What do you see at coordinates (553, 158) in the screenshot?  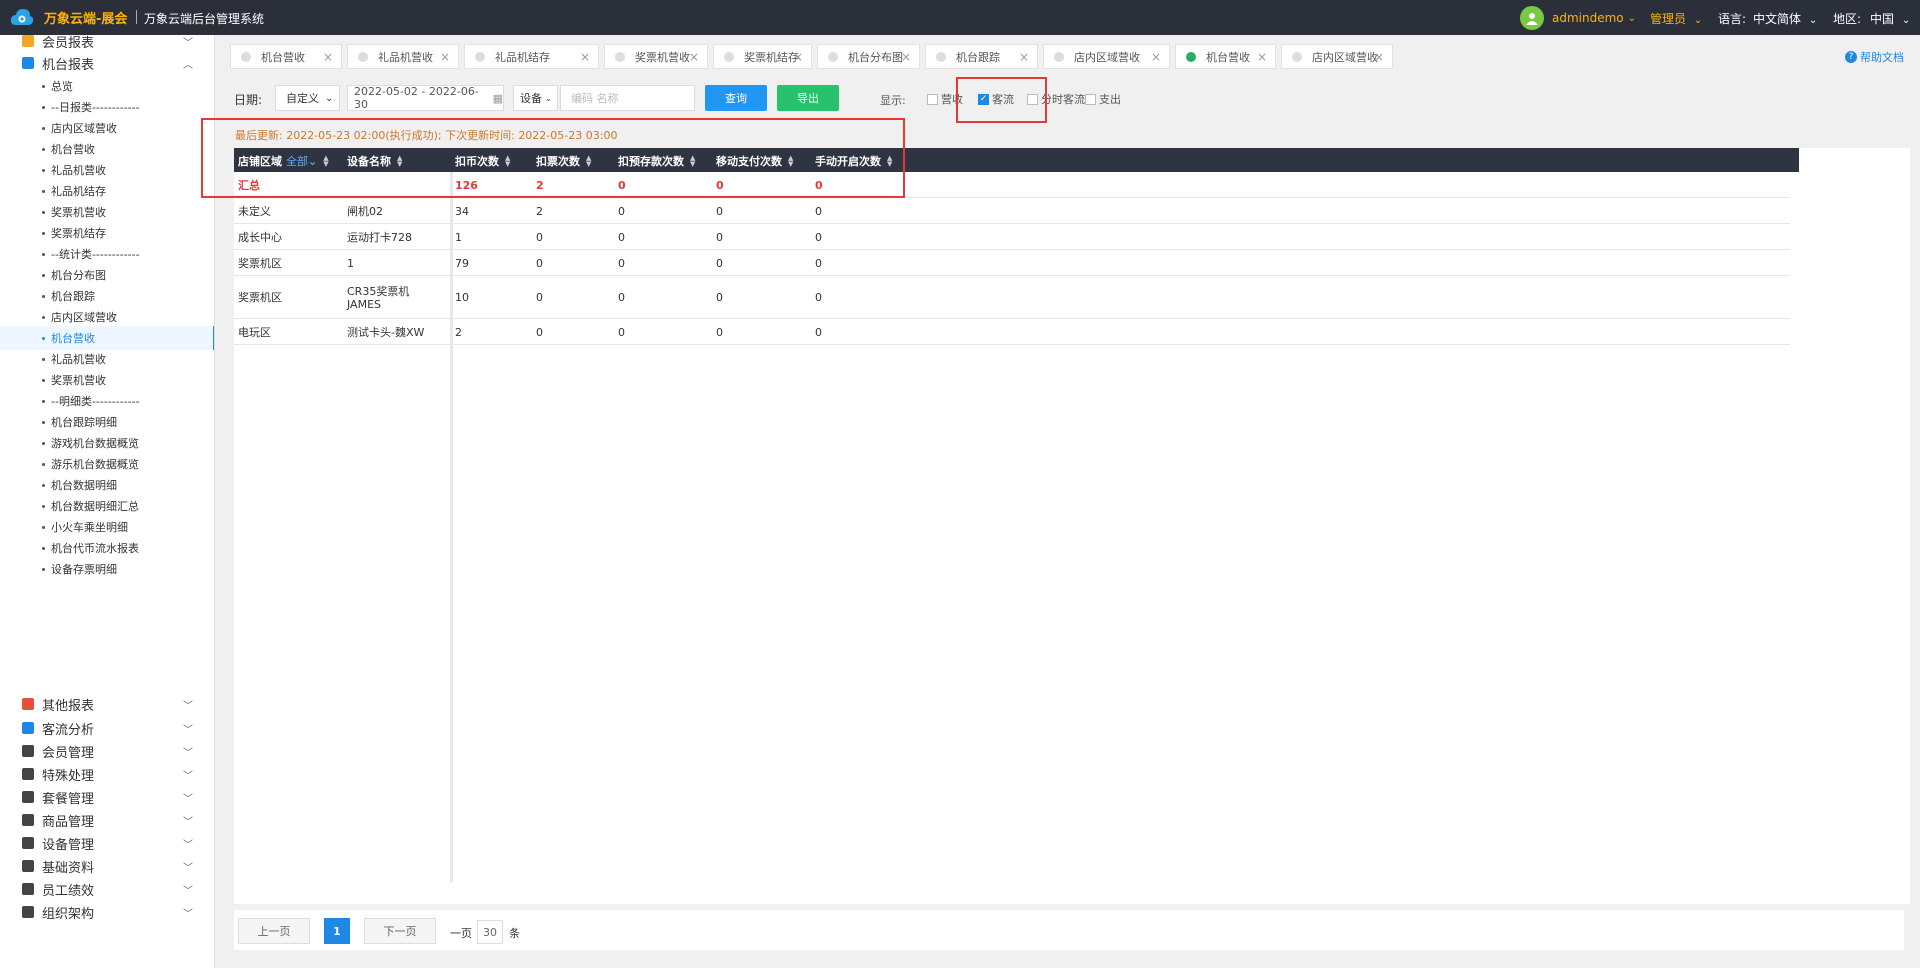 I see `annotation-box-table` at bounding box center [553, 158].